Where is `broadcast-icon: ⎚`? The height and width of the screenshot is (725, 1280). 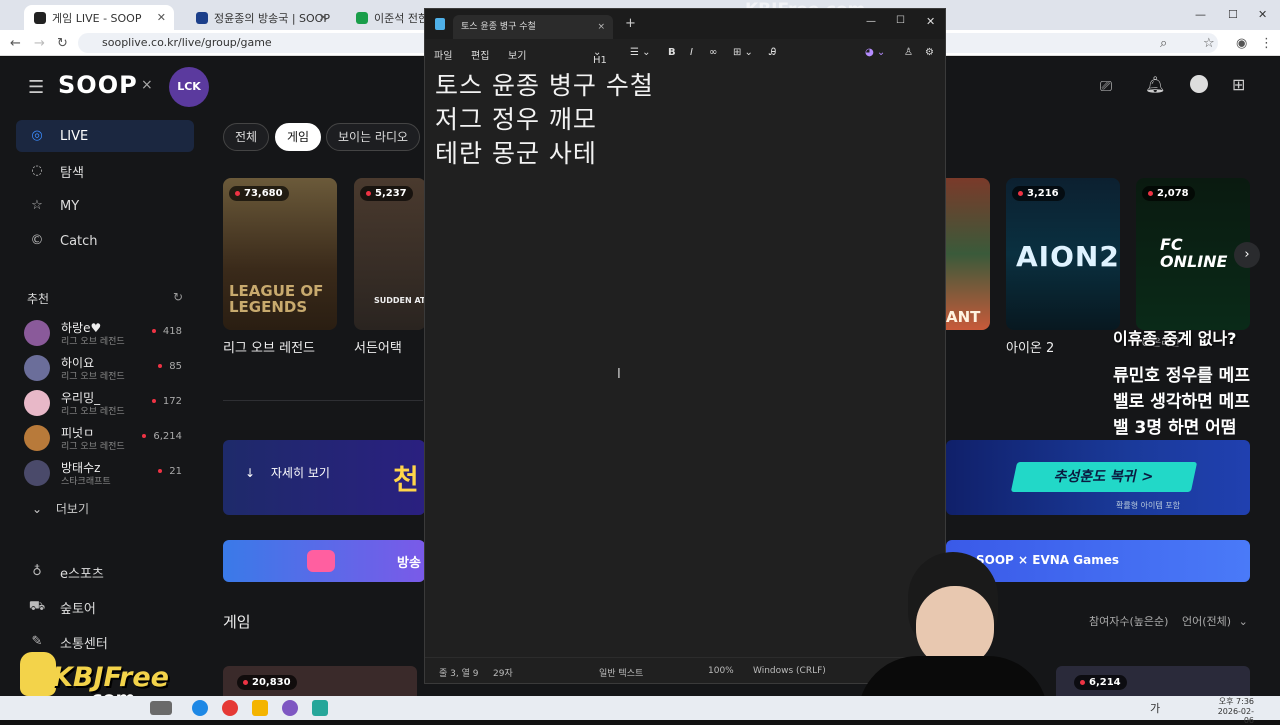 broadcast-icon: ⎚ is located at coordinates (1106, 86).